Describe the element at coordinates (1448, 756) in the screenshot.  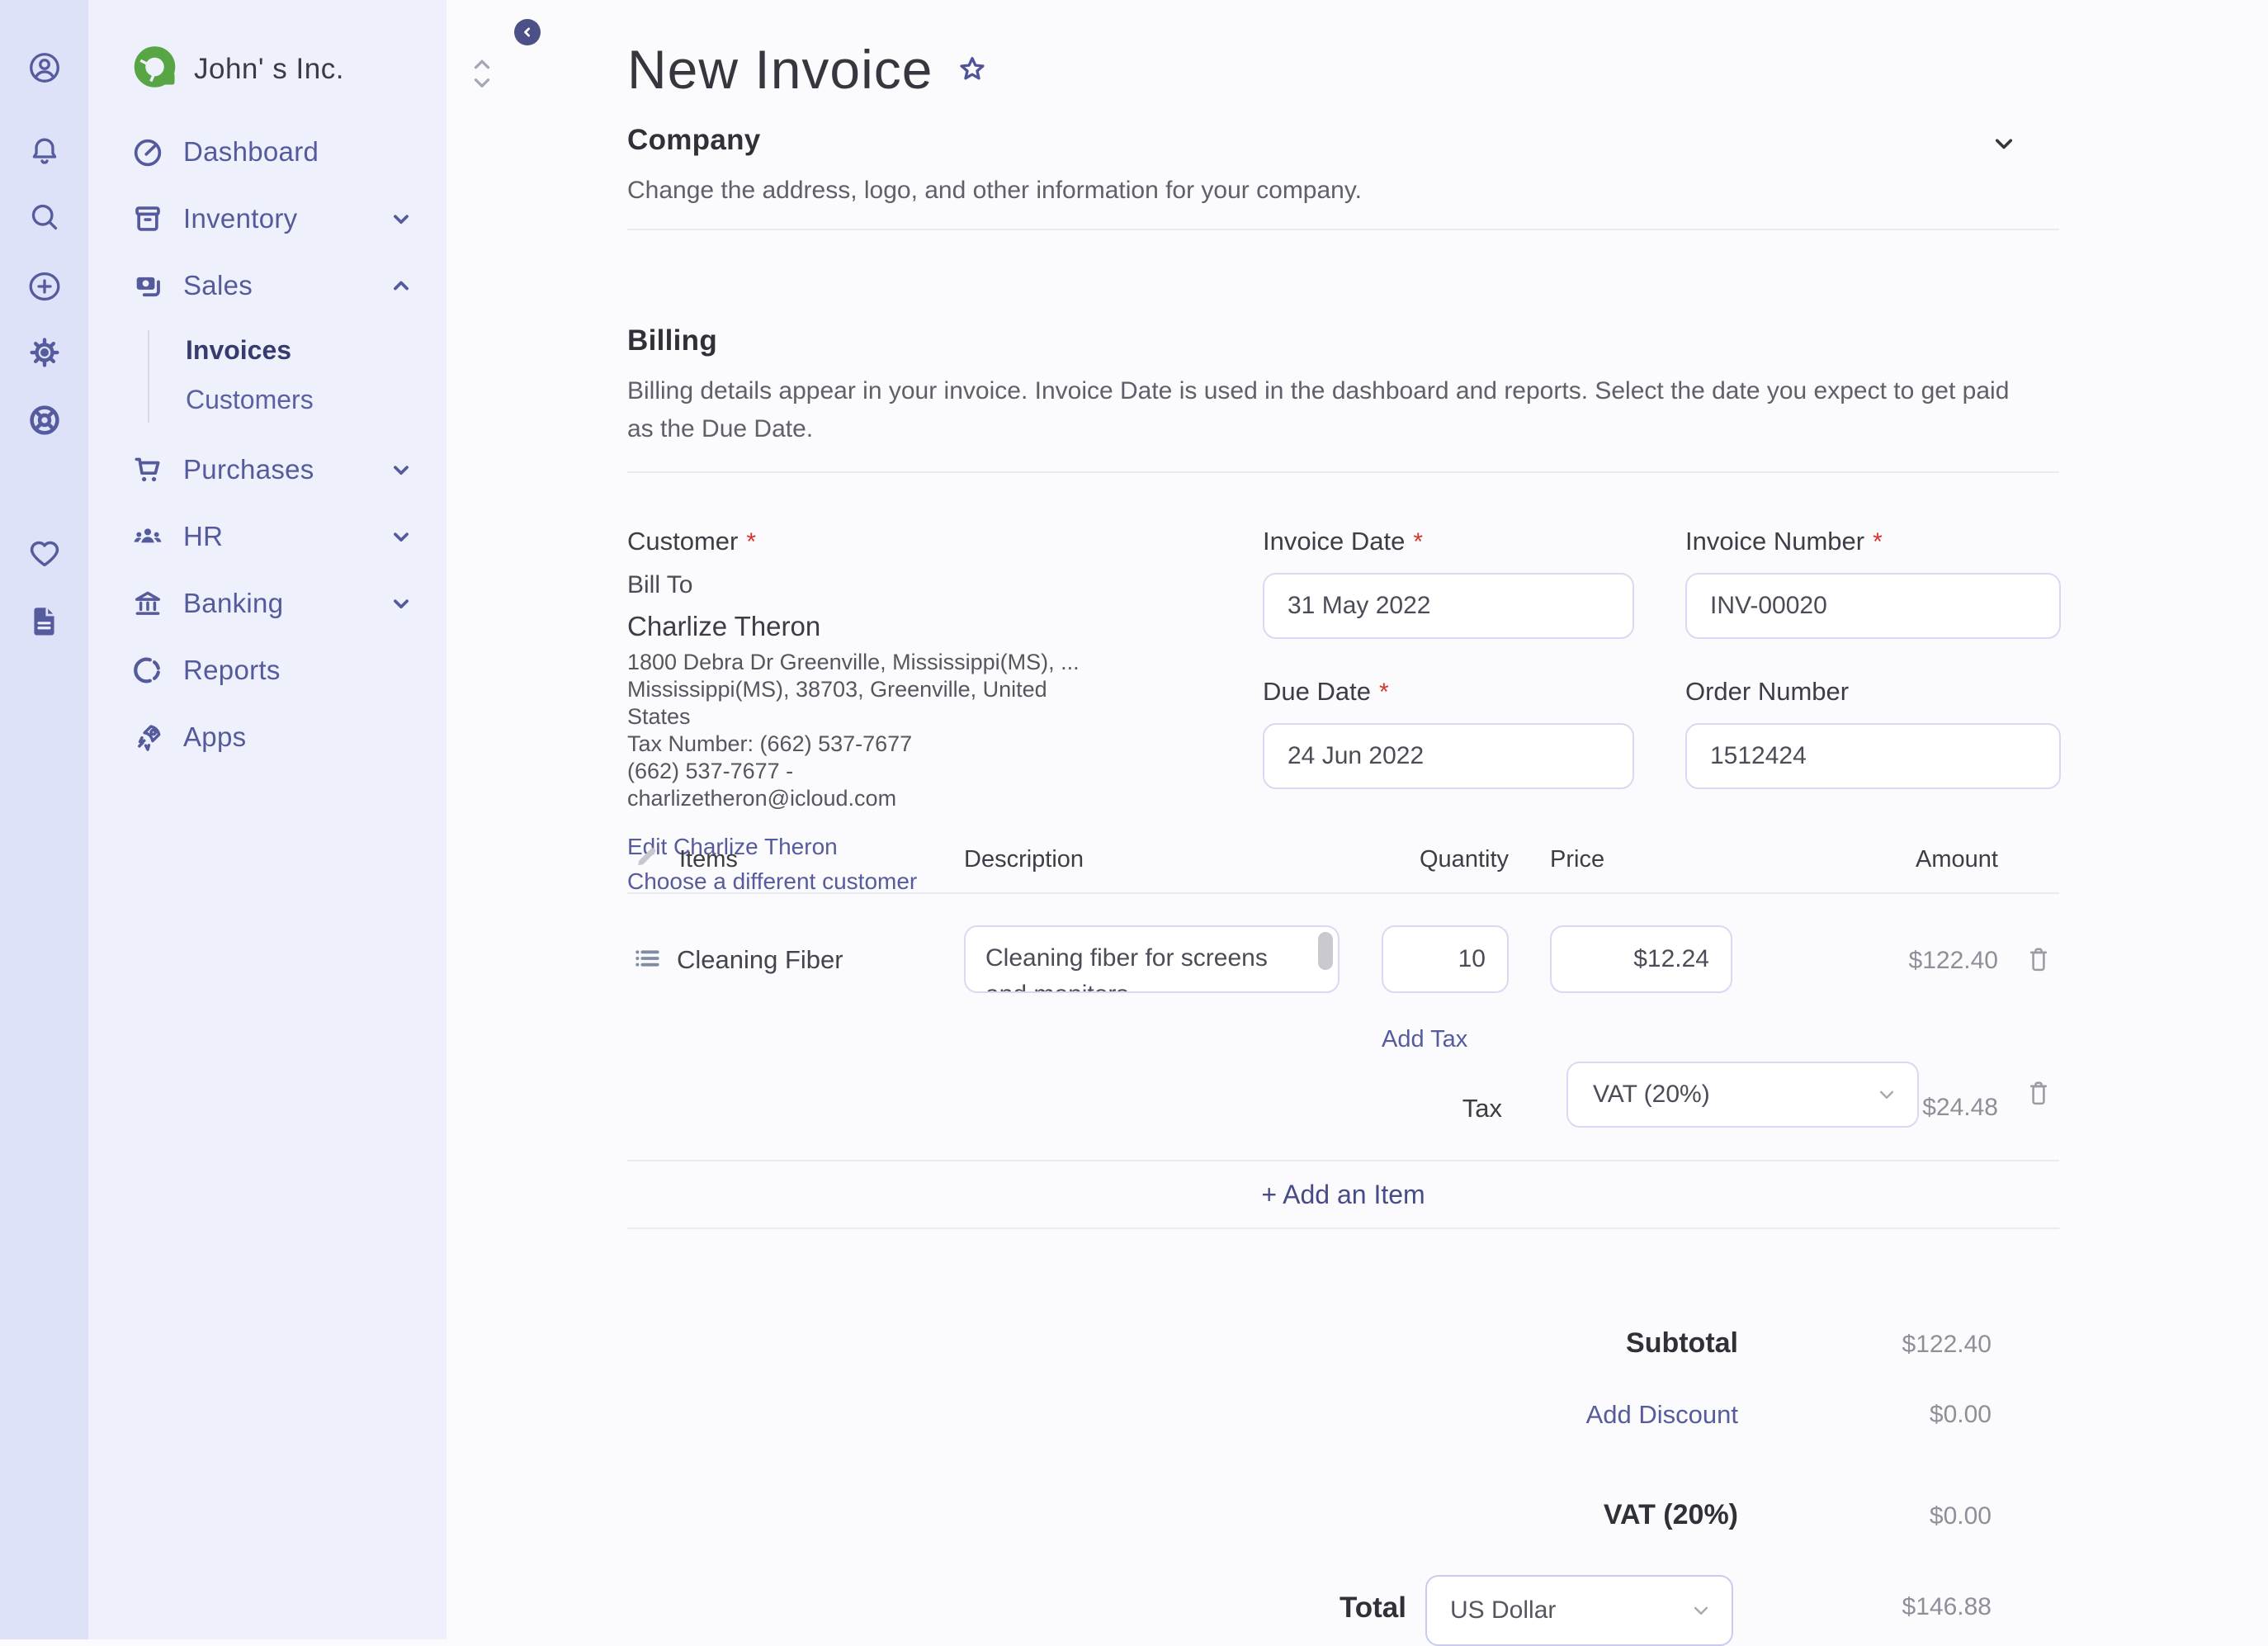
I see `due-date-input` at that location.